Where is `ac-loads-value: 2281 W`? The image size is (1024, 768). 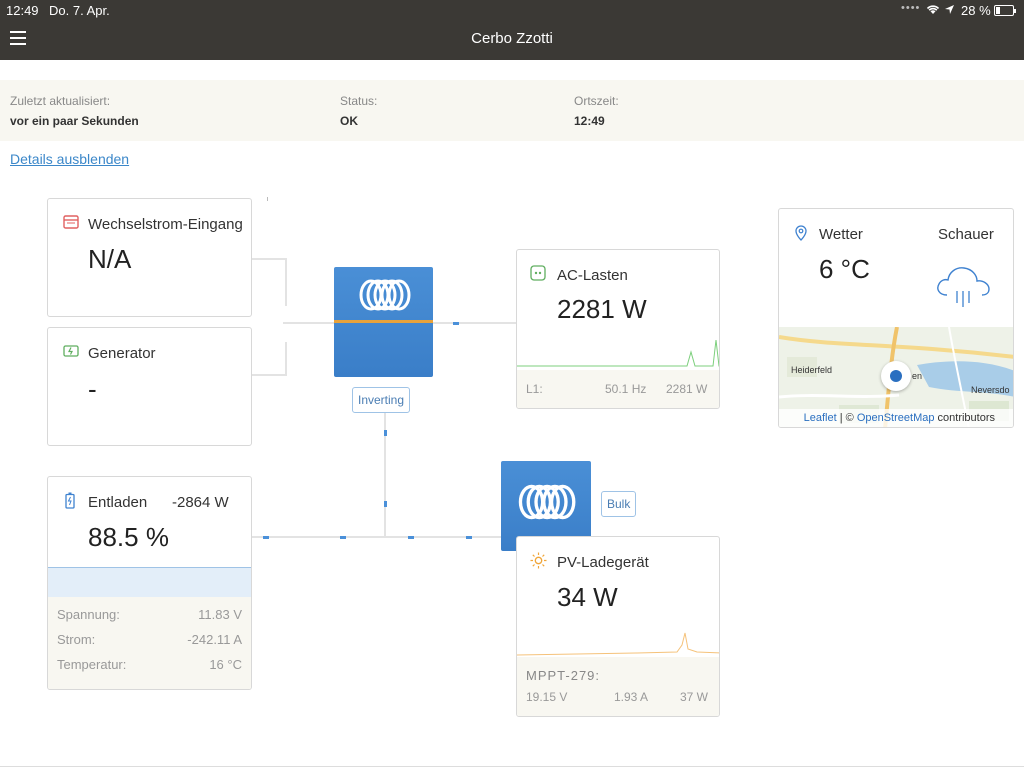 ac-loads-value: 2281 W is located at coordinates (602, 309).